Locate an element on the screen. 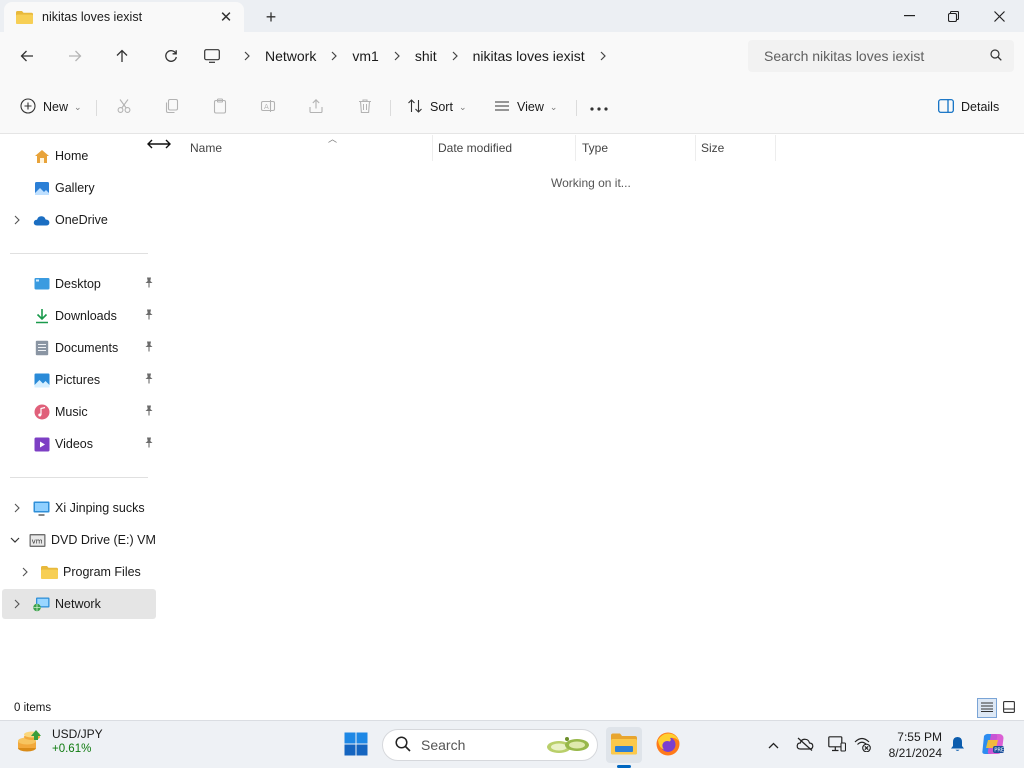 Image resolution: width=1024 pixels, height=768 pixels. nav-item-label: Xi Jinping sucks is located at coordinates (100, 508).